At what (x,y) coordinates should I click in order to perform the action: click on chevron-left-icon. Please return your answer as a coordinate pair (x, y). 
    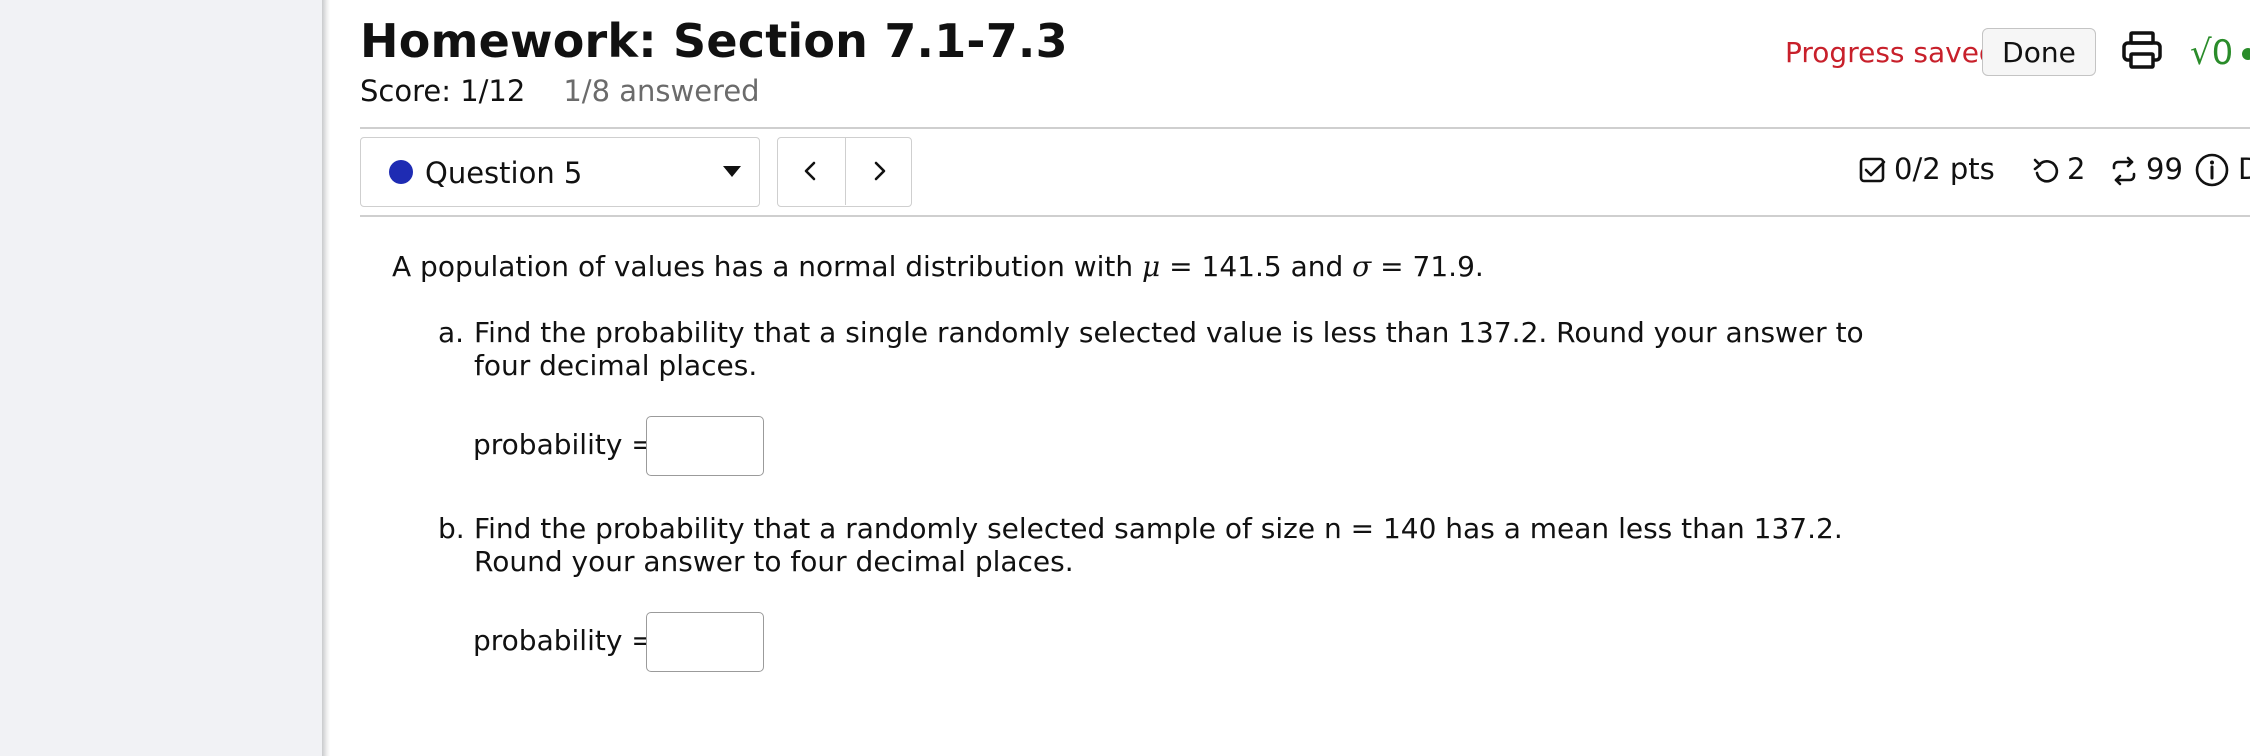
    Looking at the image, I should click on (810, 171).